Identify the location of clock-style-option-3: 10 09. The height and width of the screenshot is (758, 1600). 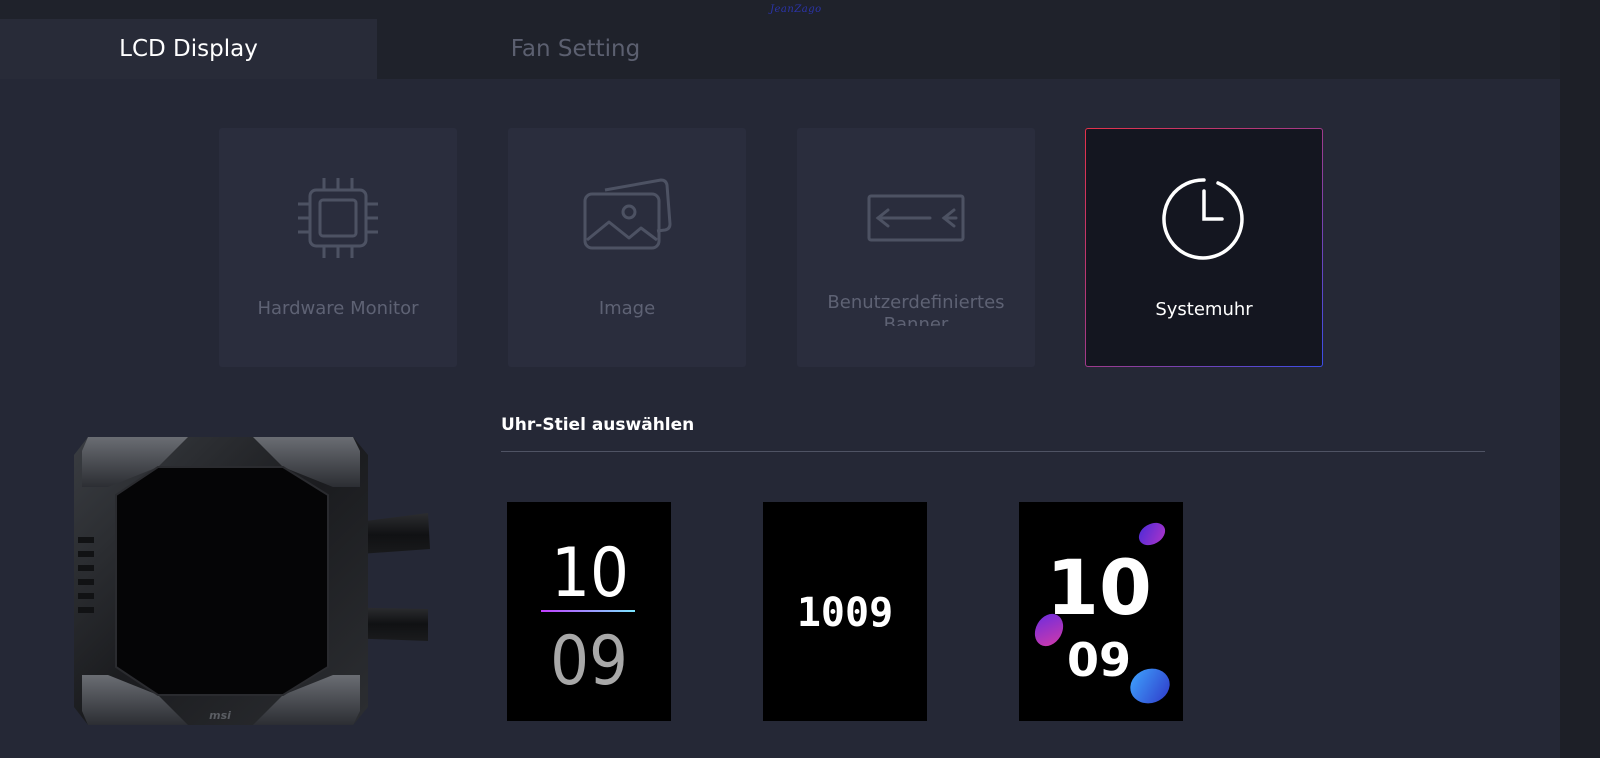
(1101, 611).